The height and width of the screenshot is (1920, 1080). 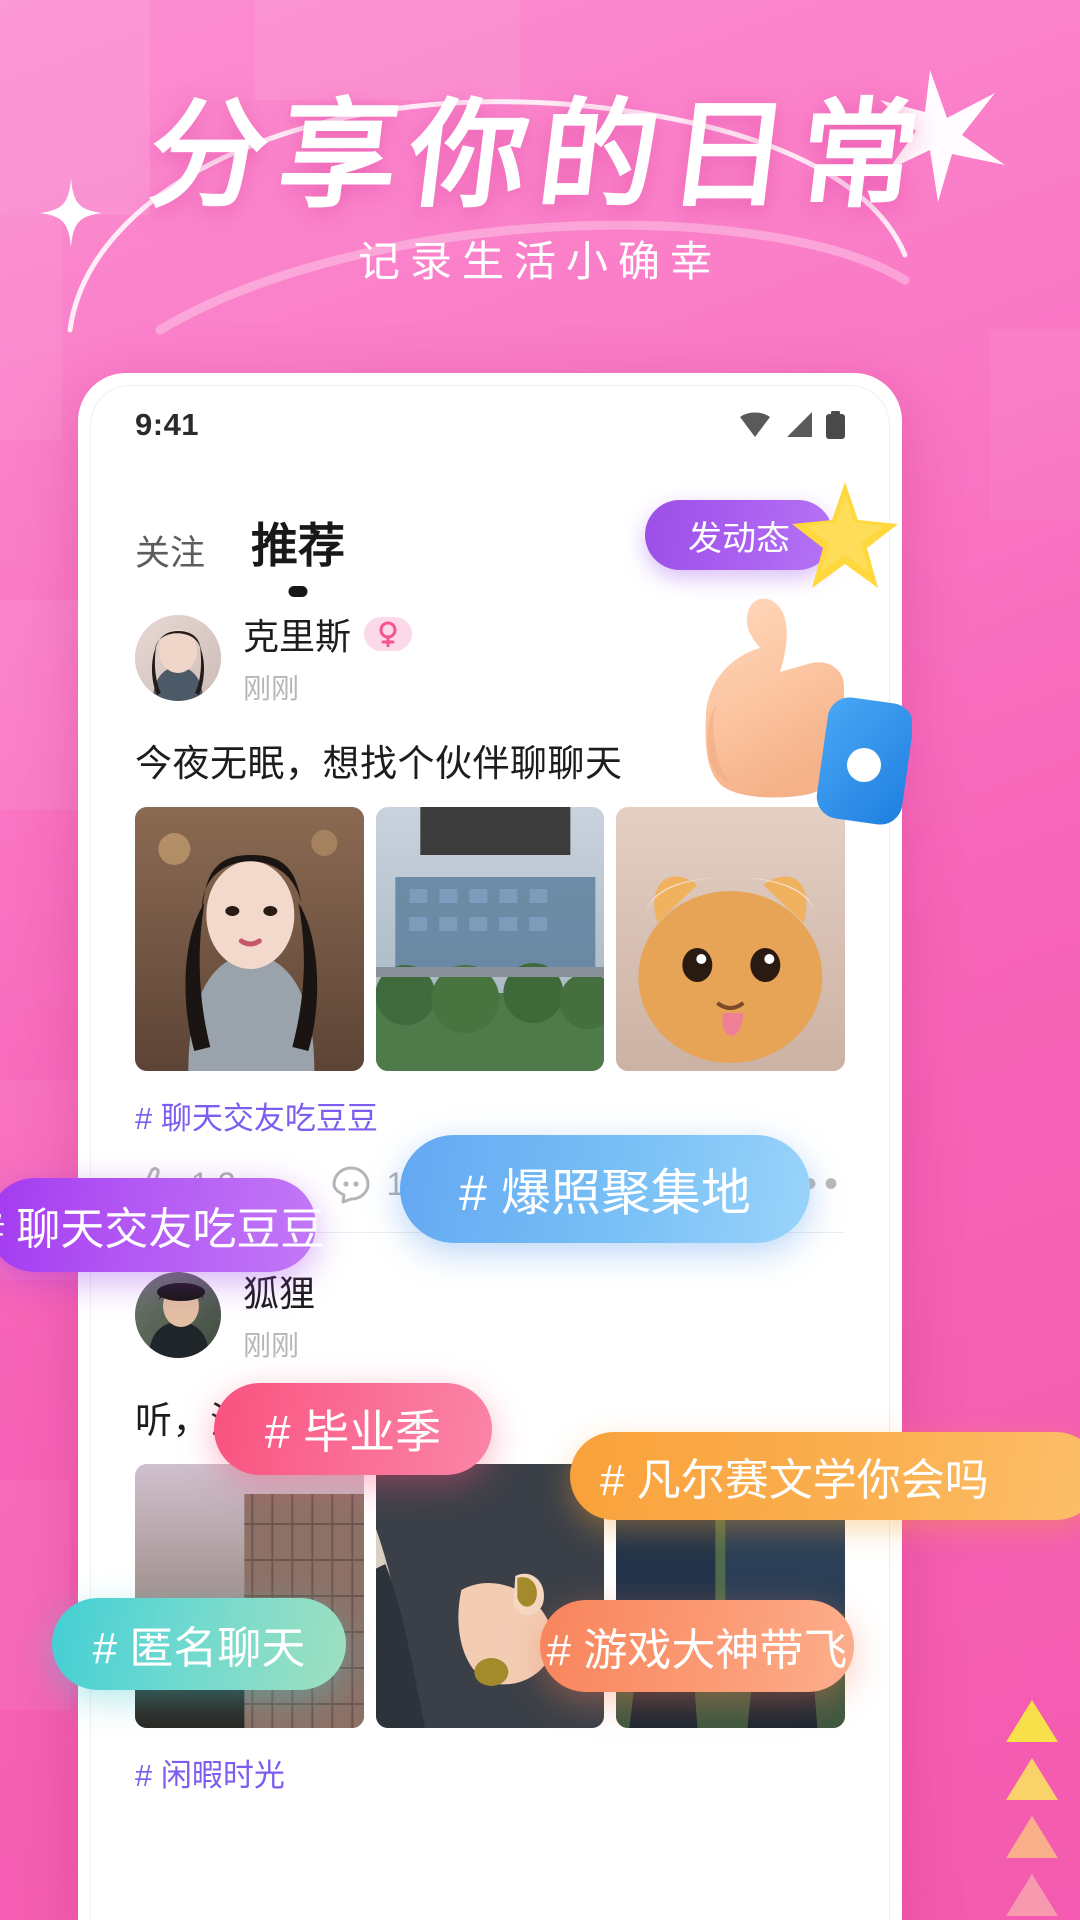 What do you see at coordinates (71, 213) in the screenshot?
I see `sparkle-icon` at bounding box center [71, 213].